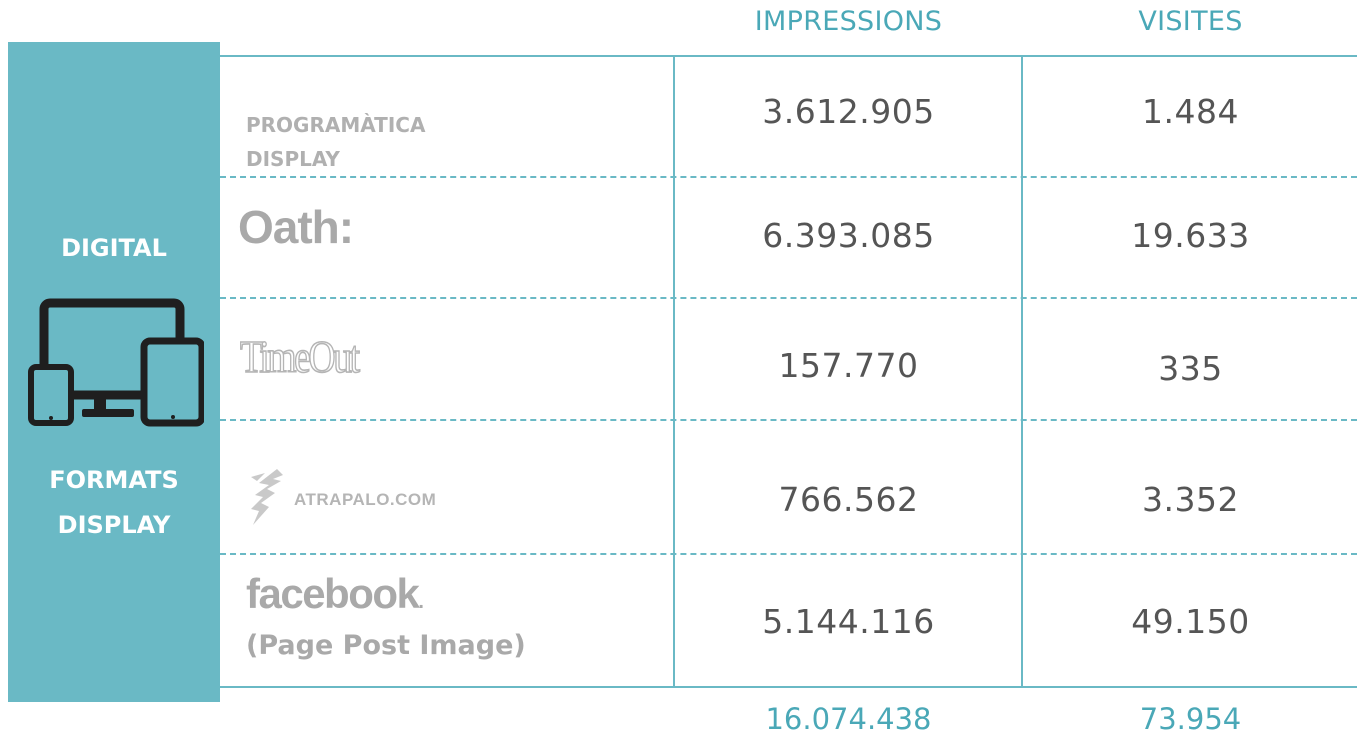  Describe the element at coordinates (848, 21) in the screenshot. I see `impressions-header: IMPRESSIONS` at that location.